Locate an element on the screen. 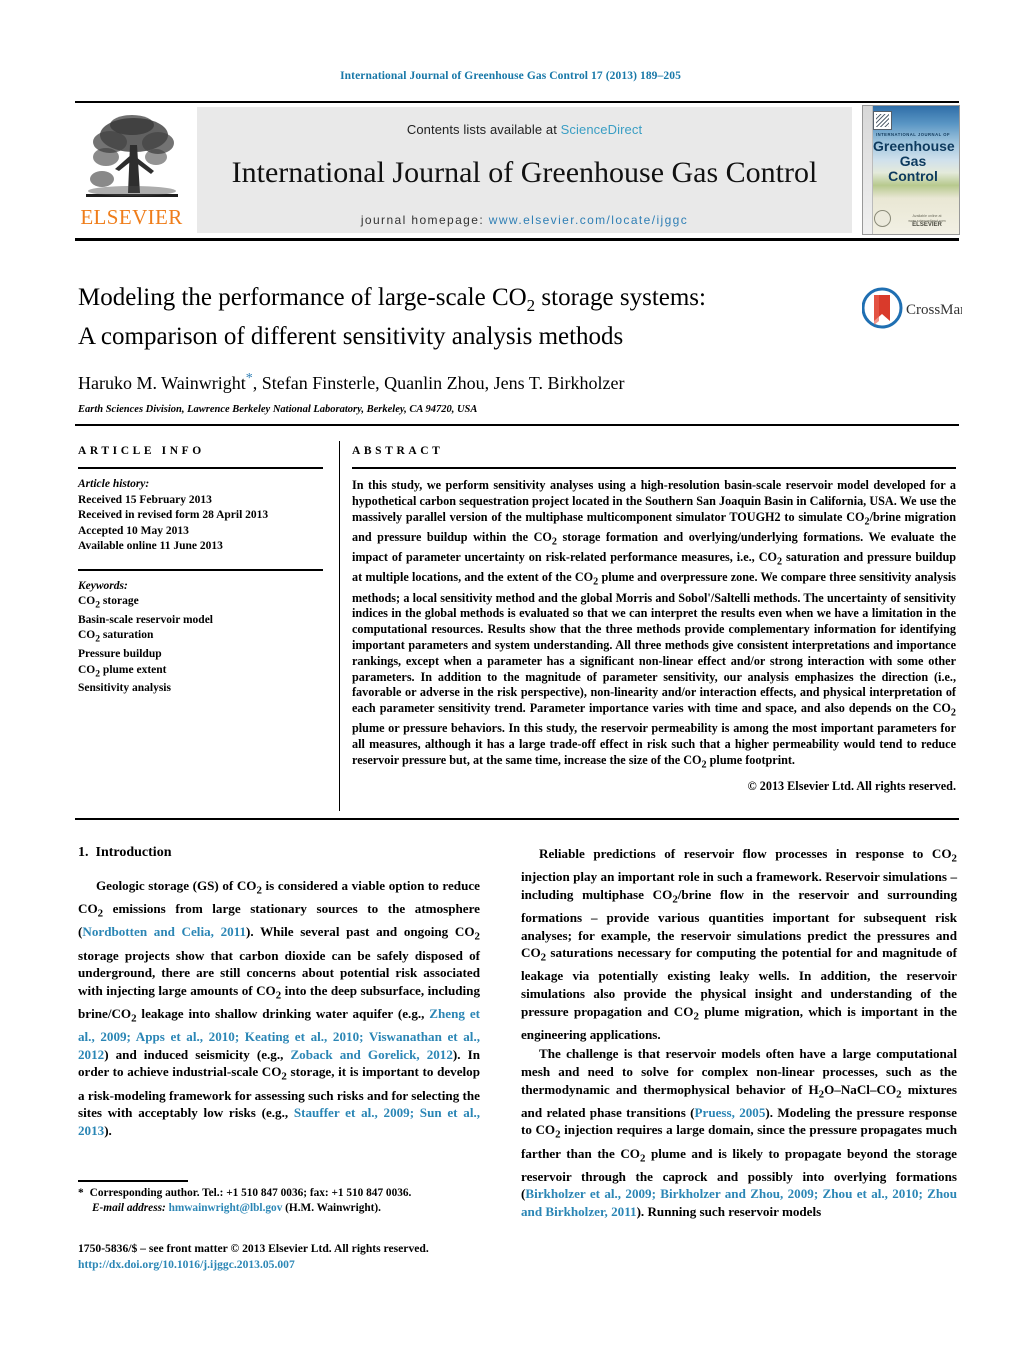 The image size is (1021, 1351). crossmark-icon: CrossMark is located at coordinates (912, 308).